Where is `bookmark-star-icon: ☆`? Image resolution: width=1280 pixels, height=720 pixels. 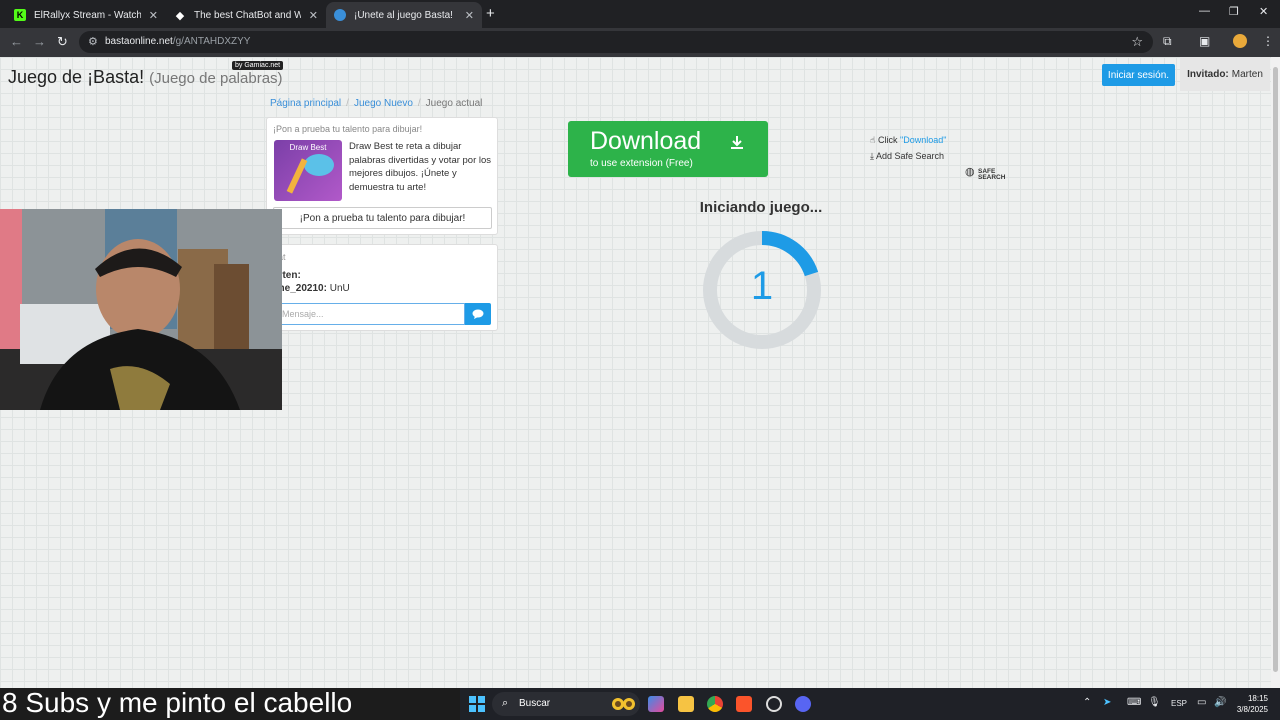 bookmark-star-icon: ☆ is located at coordinates (1137, 42).